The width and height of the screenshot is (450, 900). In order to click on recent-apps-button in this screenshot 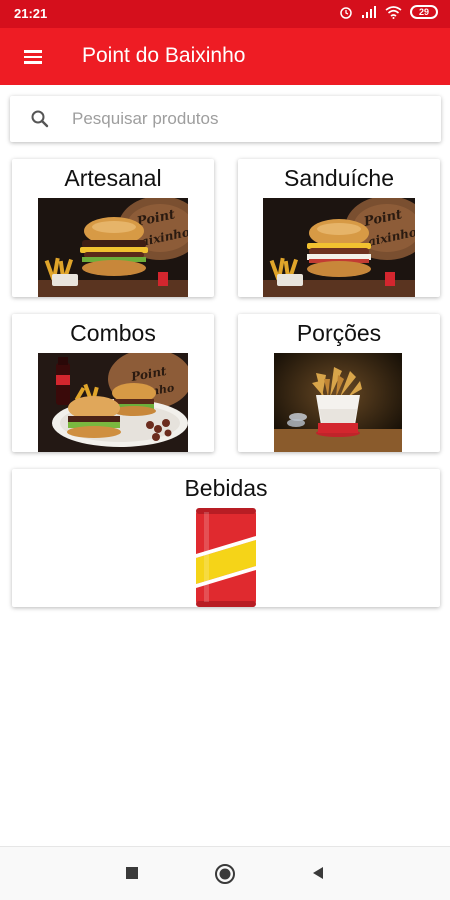, I will do `click(132, 873)`.